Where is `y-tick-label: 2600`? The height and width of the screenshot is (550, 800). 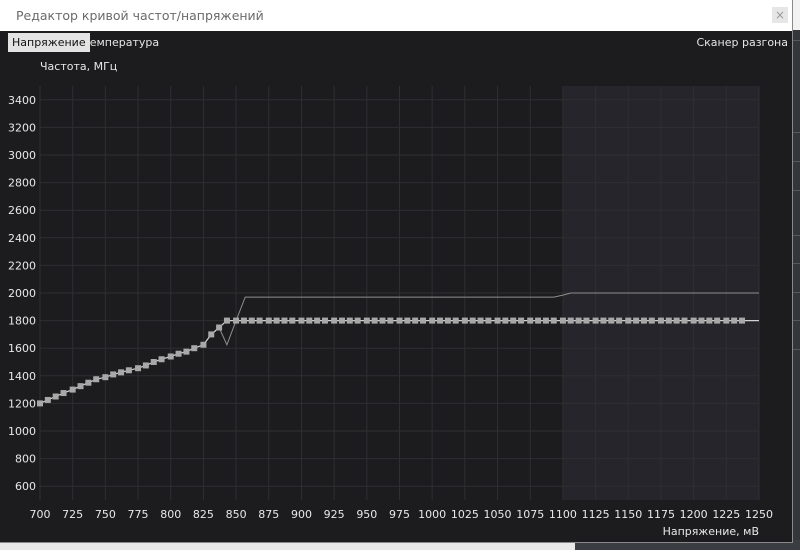
y-tick-label: 2600 is located at coordinates (22, 210).